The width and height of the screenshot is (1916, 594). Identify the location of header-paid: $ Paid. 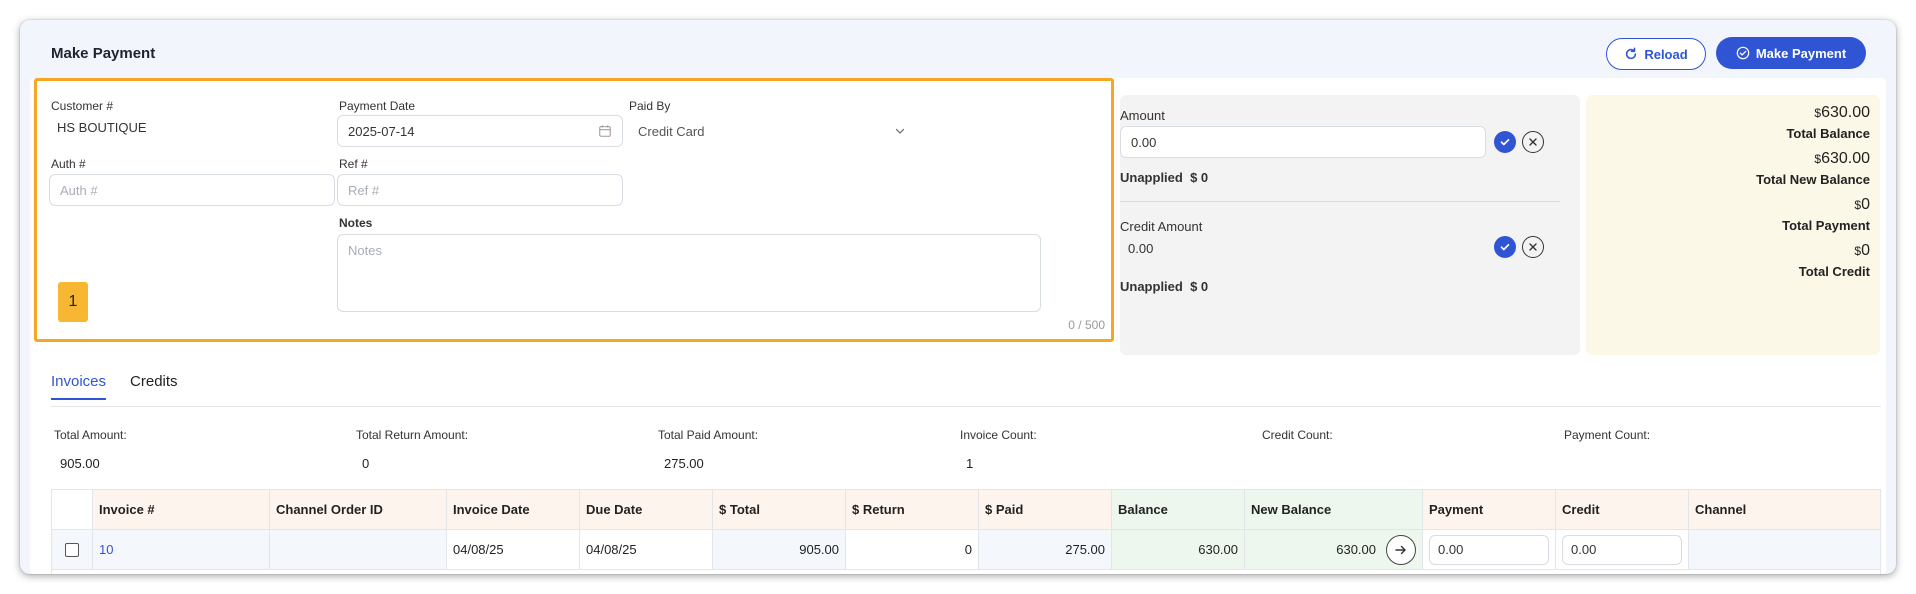
(1045, 509).